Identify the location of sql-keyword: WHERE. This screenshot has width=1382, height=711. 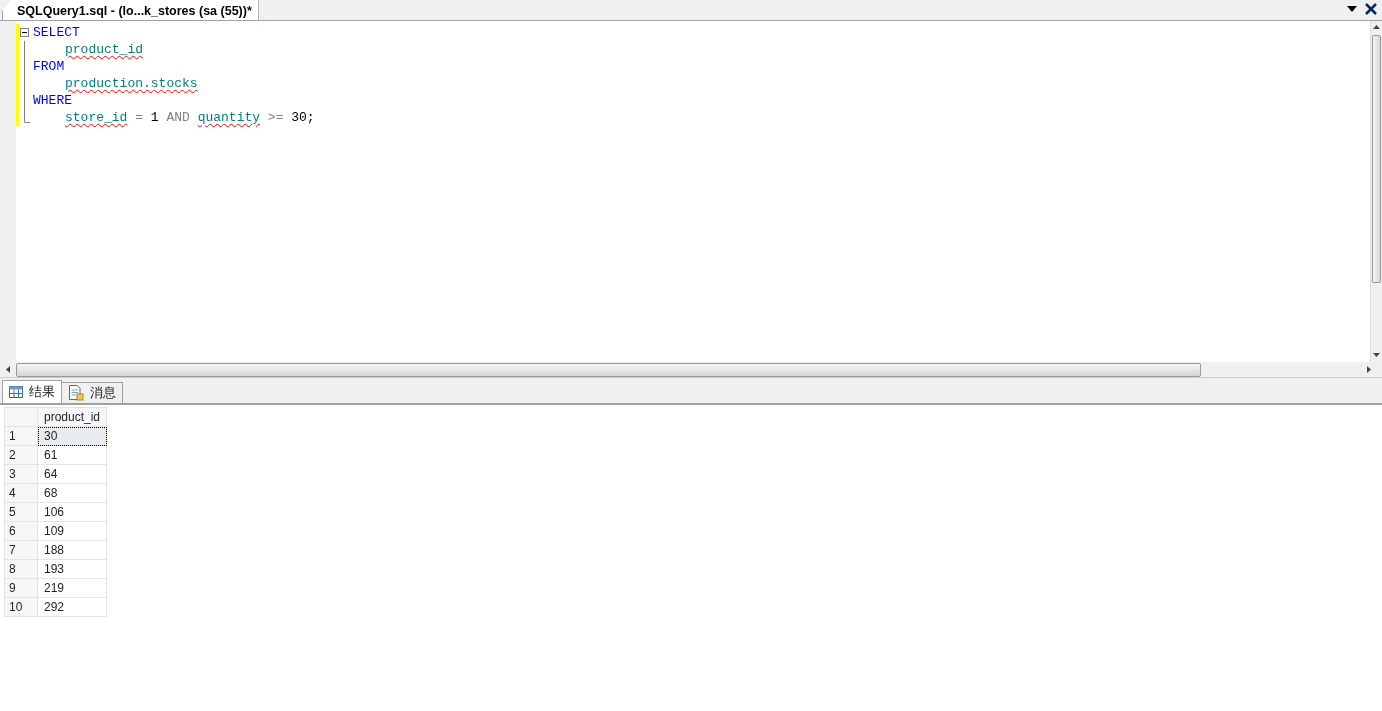
(52, 100).